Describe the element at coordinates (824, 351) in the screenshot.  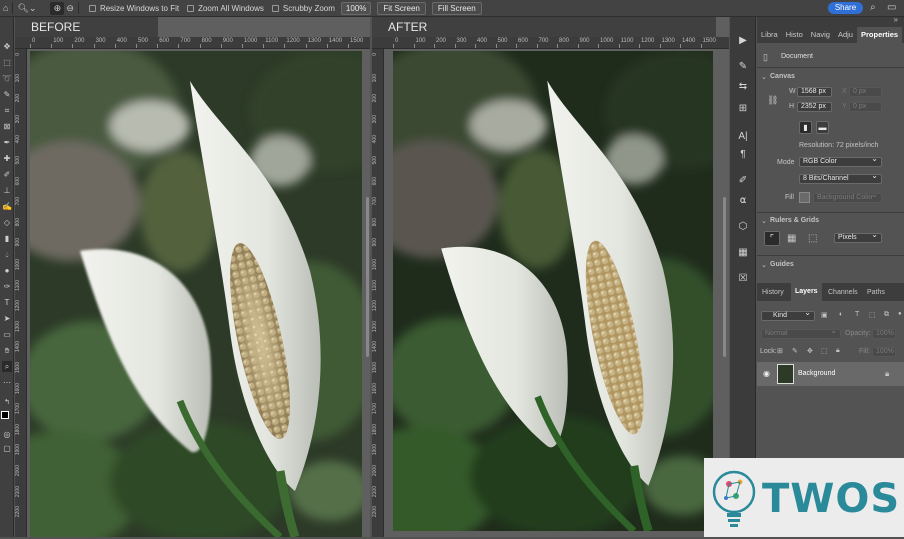
I see `lock-artboard-icon: ⬚` at that location.